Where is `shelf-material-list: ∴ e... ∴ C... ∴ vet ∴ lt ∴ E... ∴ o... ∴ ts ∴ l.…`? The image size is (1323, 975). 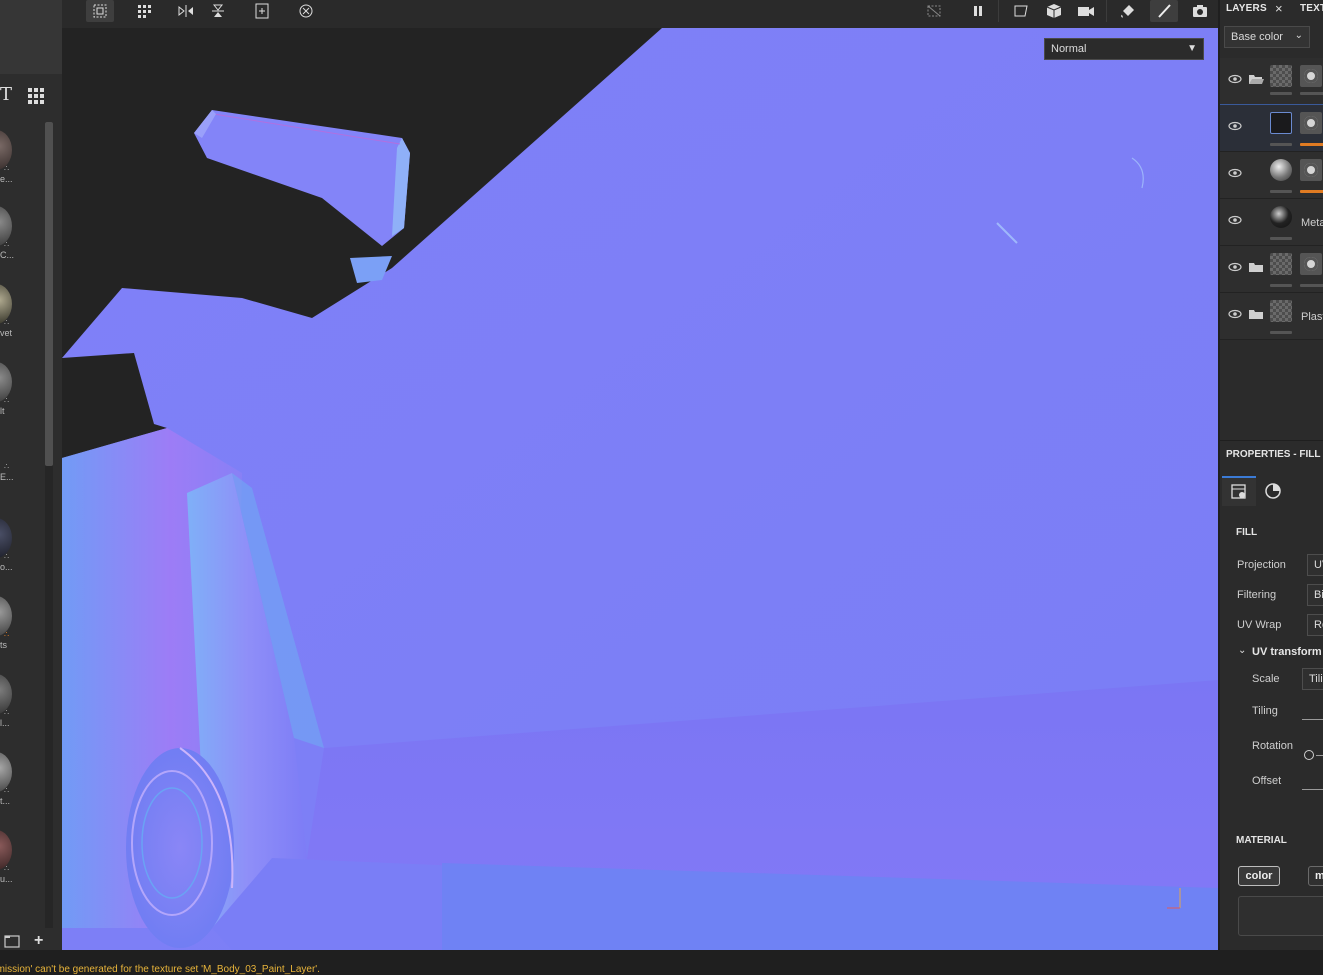 shelf-material-list: ∴ e... ∴ C... ∴ vet ∴ lt ∴ E... ∴ o... ∴ ts ∴ l.… is located at coordinates (22, 530).